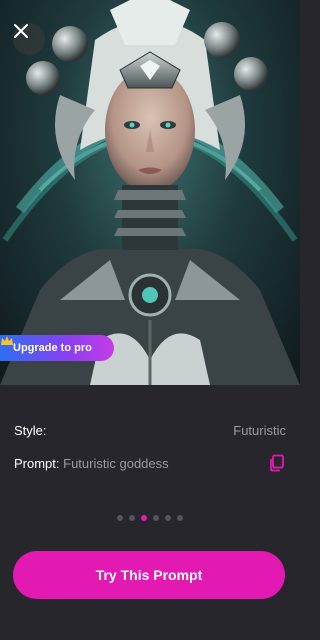 This screenshot has width=320, height=640. Describe the element at coordinates (37, 463) in the screenshot. I see `prompt-label: Prompt:` at that location.